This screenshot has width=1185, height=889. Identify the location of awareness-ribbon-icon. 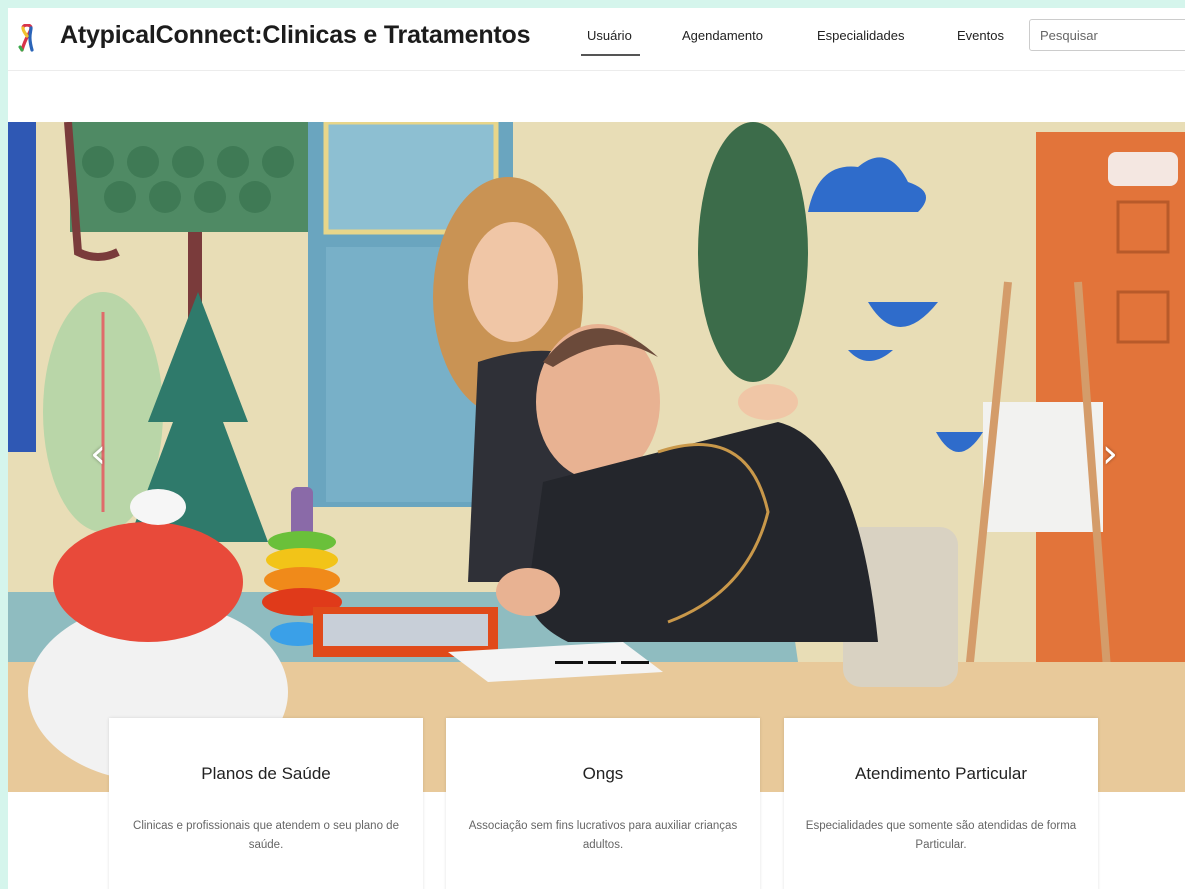
(27, 37).